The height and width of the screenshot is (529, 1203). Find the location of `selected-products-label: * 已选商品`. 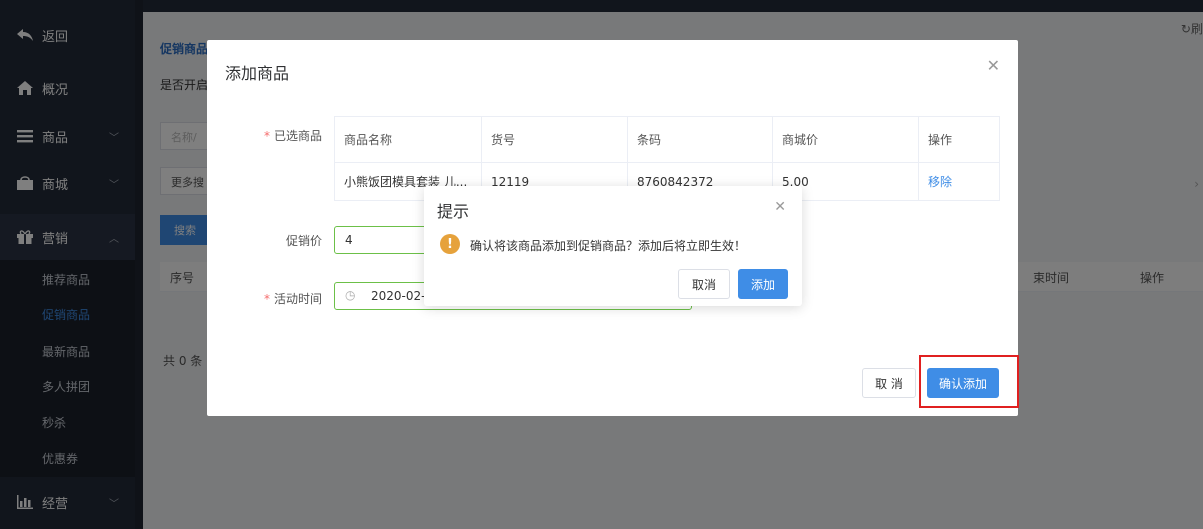

selected-products-label: * 已选商品 is located at coordinates (292, 136).